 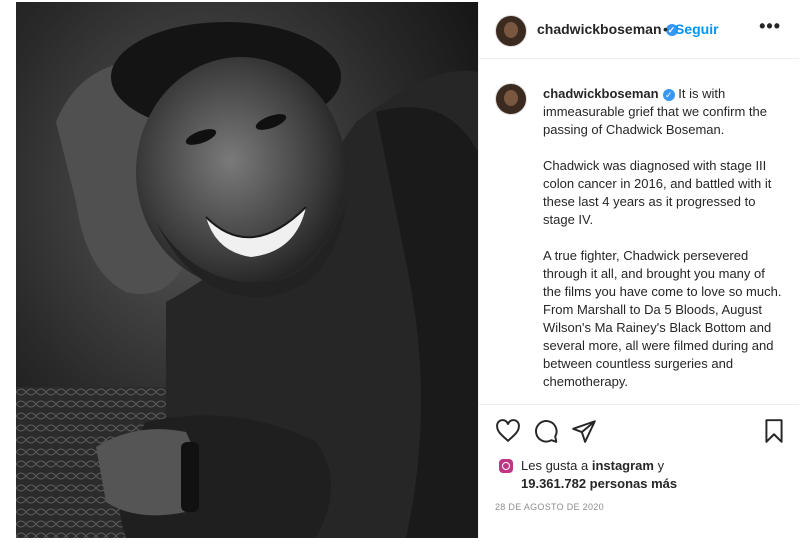 What do you see at coordinates (508, 431) in the screenshot?
I see `heart-icon` at bounding box center [508, 431].